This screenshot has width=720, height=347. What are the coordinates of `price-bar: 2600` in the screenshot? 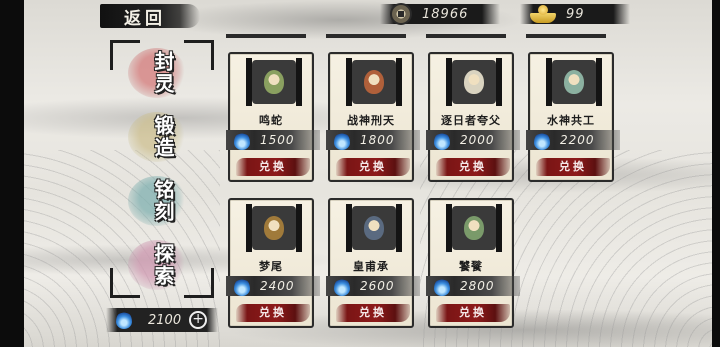 It's located at (373, 286).